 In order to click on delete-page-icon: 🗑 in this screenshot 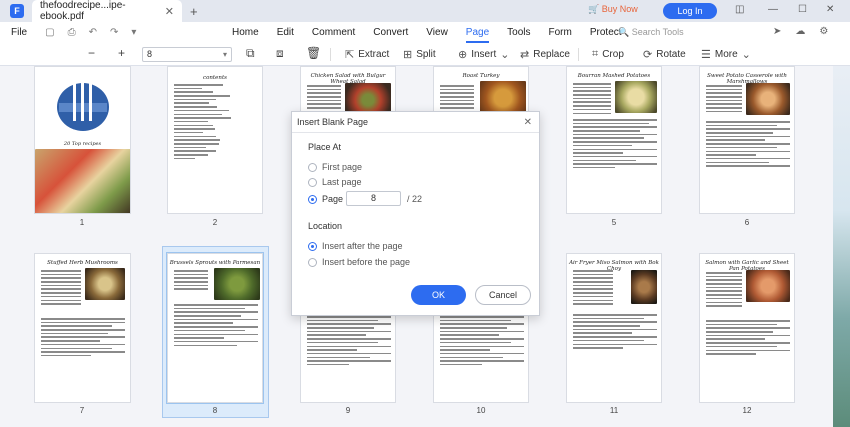, I will do `click(313, 53)`.